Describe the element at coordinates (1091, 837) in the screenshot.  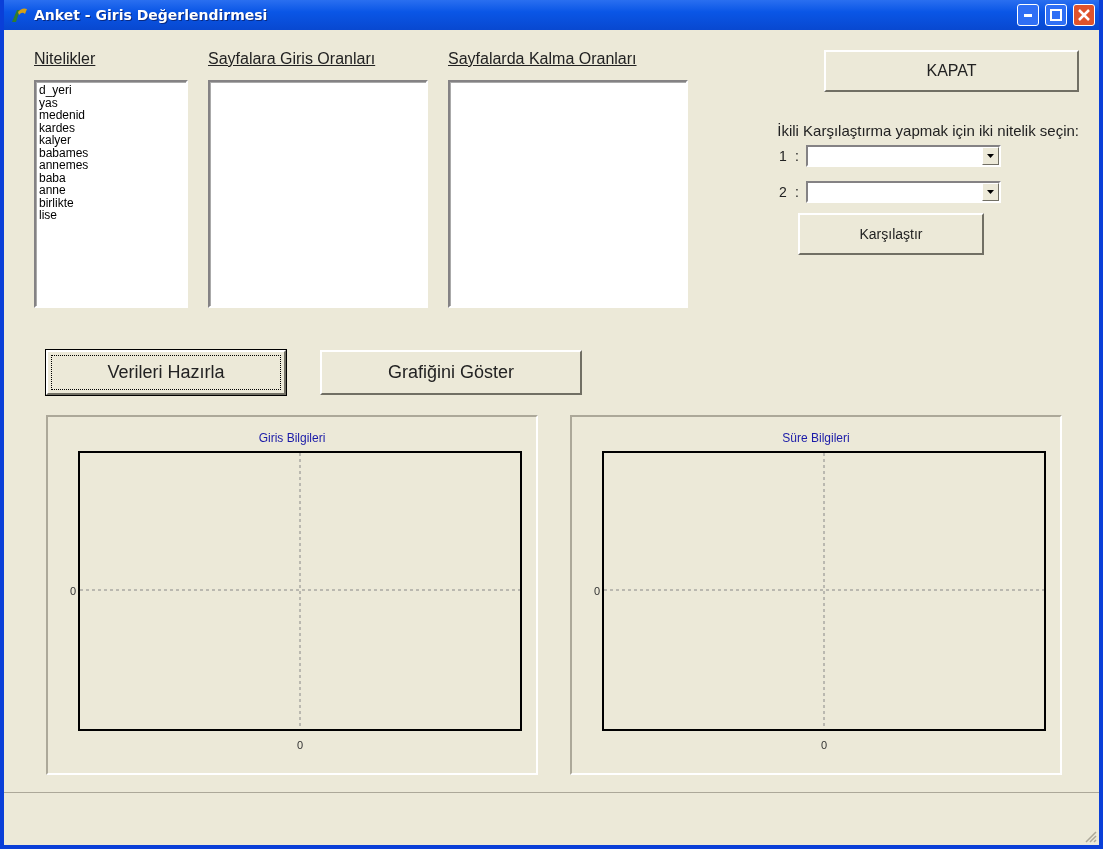
I see `resize-grip-icon` at that location.